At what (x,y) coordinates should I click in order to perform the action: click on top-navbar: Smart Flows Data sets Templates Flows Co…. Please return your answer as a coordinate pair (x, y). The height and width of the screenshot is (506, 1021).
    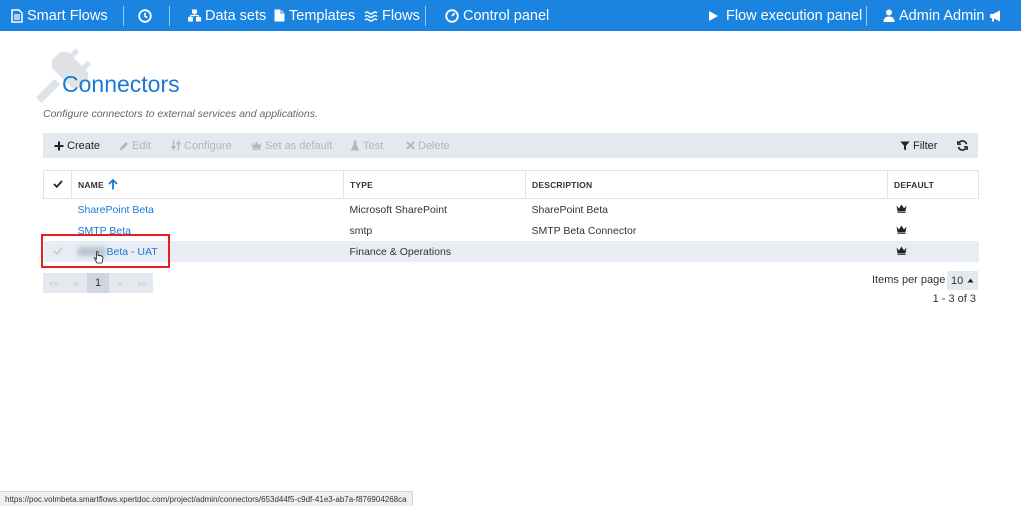
    Looking at the image, I should click on (510, 15).